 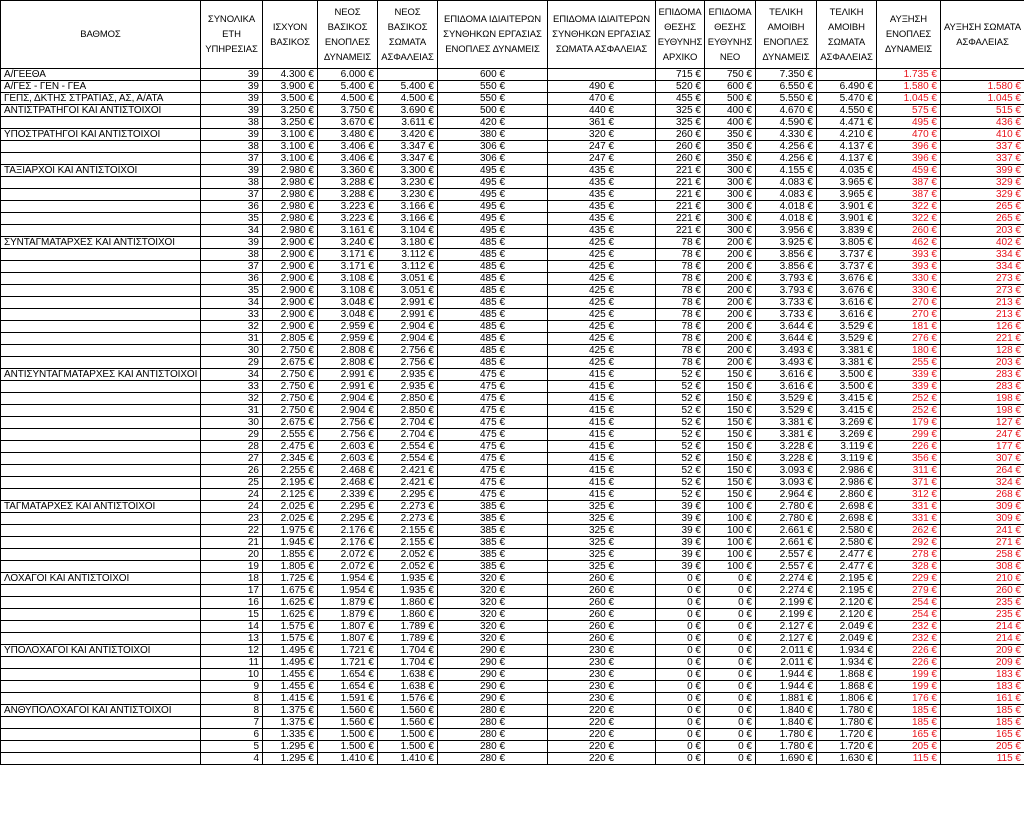 I want to click on cell-final-pay-security-corps: 3.415 €, so click(x=846, y=410).